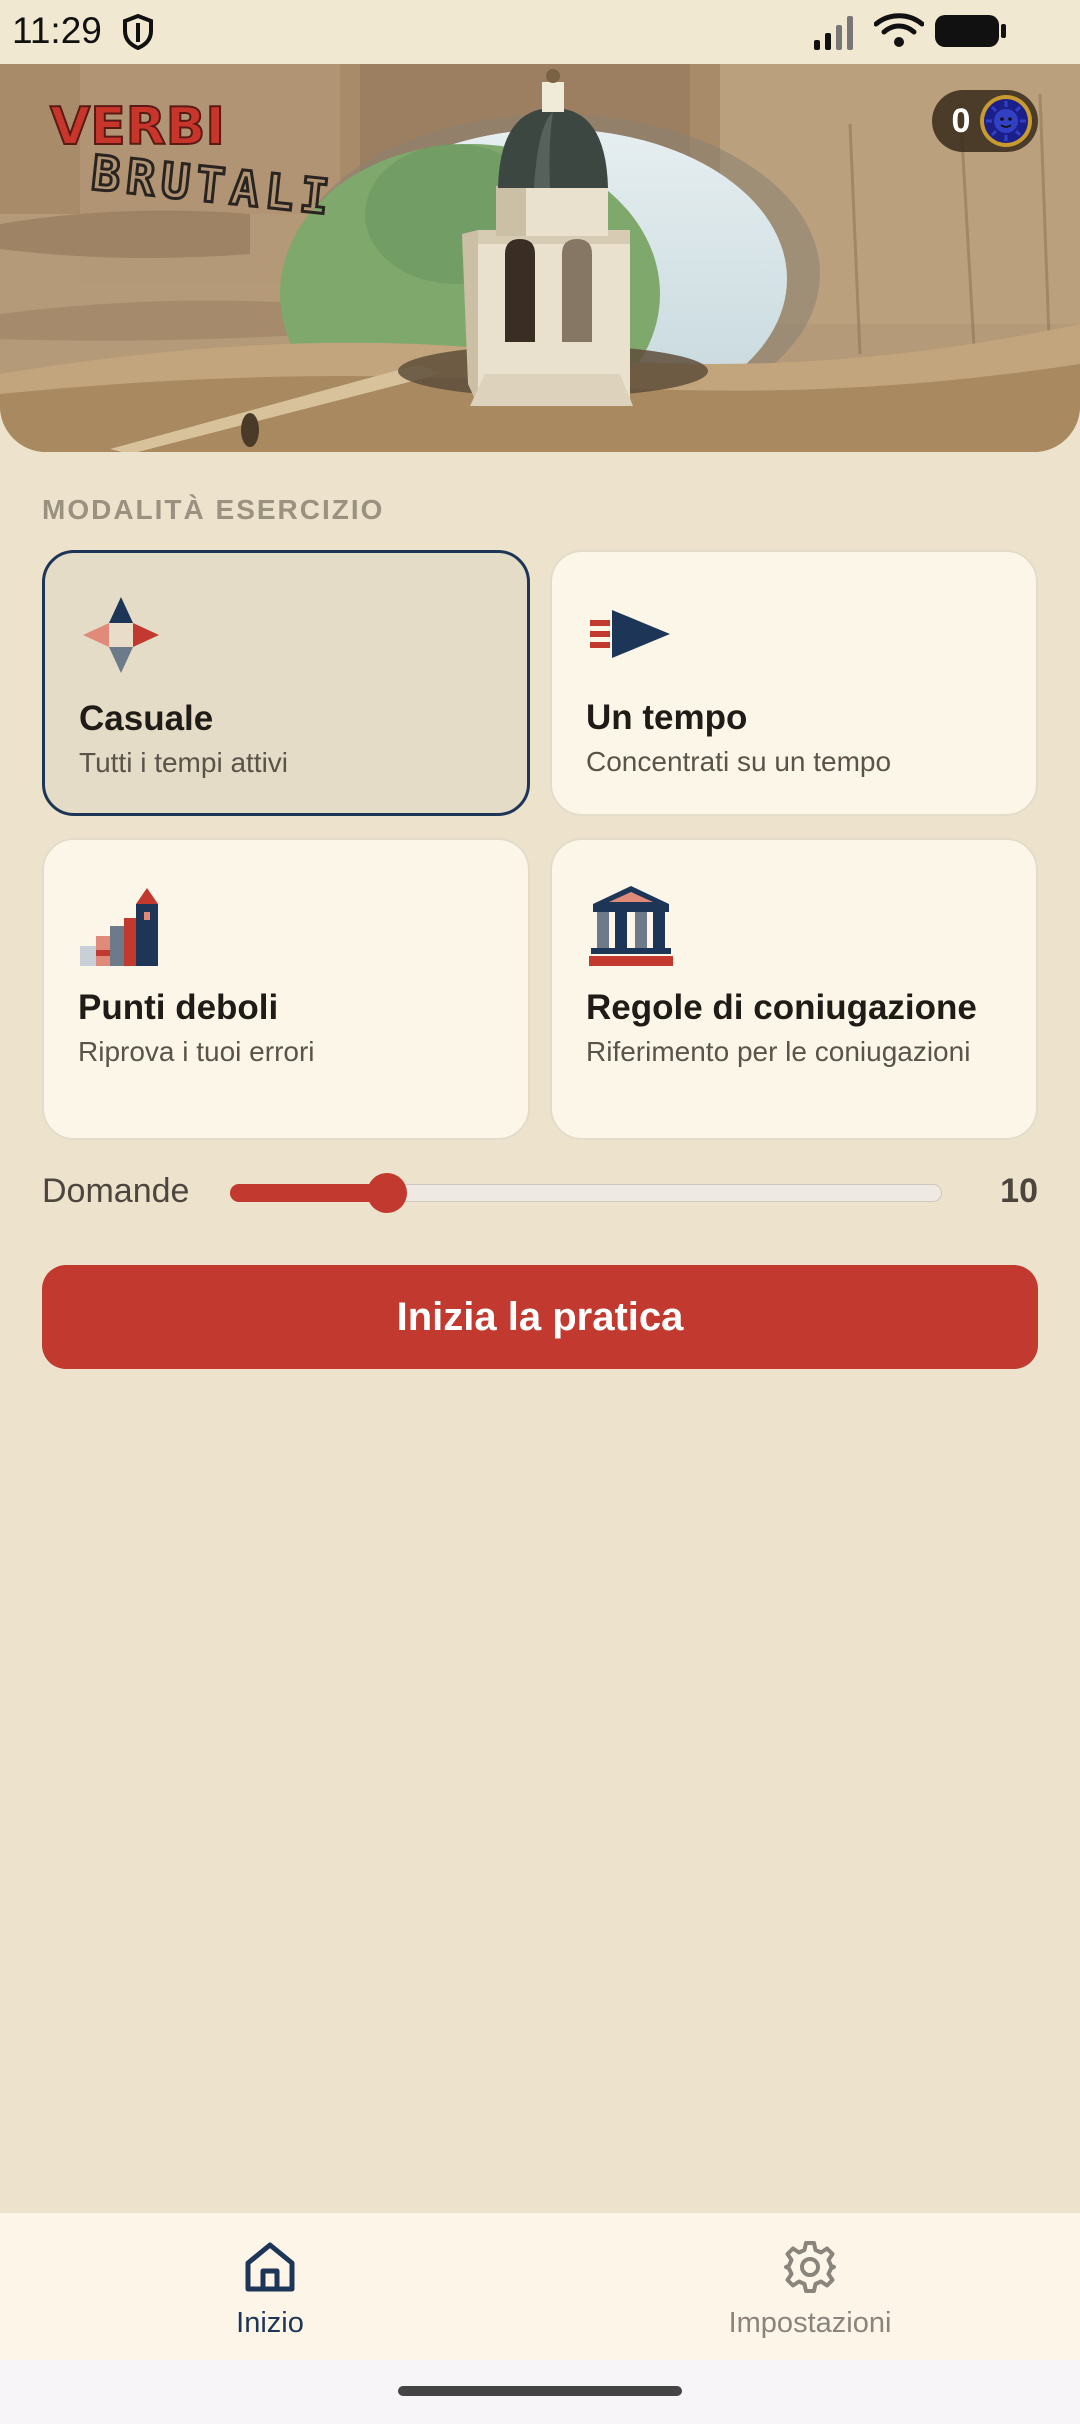  Describe the element at coordinates (1006, 121) in the screenshot. I see `sun-medallion-icon` at that location.